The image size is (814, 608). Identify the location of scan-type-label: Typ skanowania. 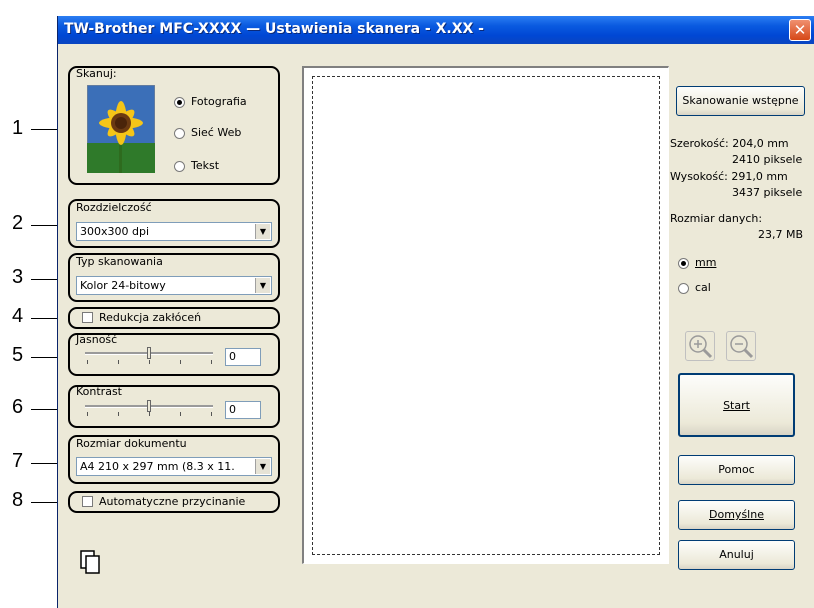
(119, 261).